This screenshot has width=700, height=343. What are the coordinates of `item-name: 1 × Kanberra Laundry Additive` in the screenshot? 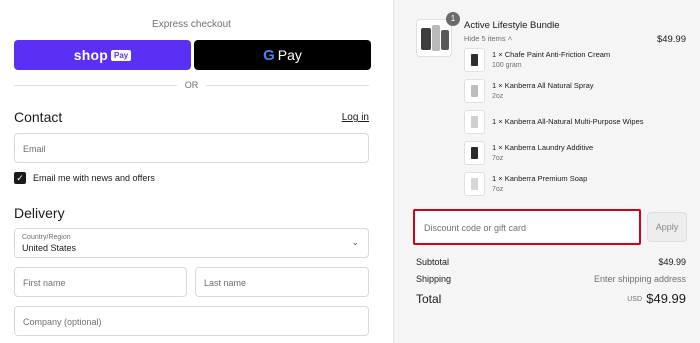 It's located at (543, 147).